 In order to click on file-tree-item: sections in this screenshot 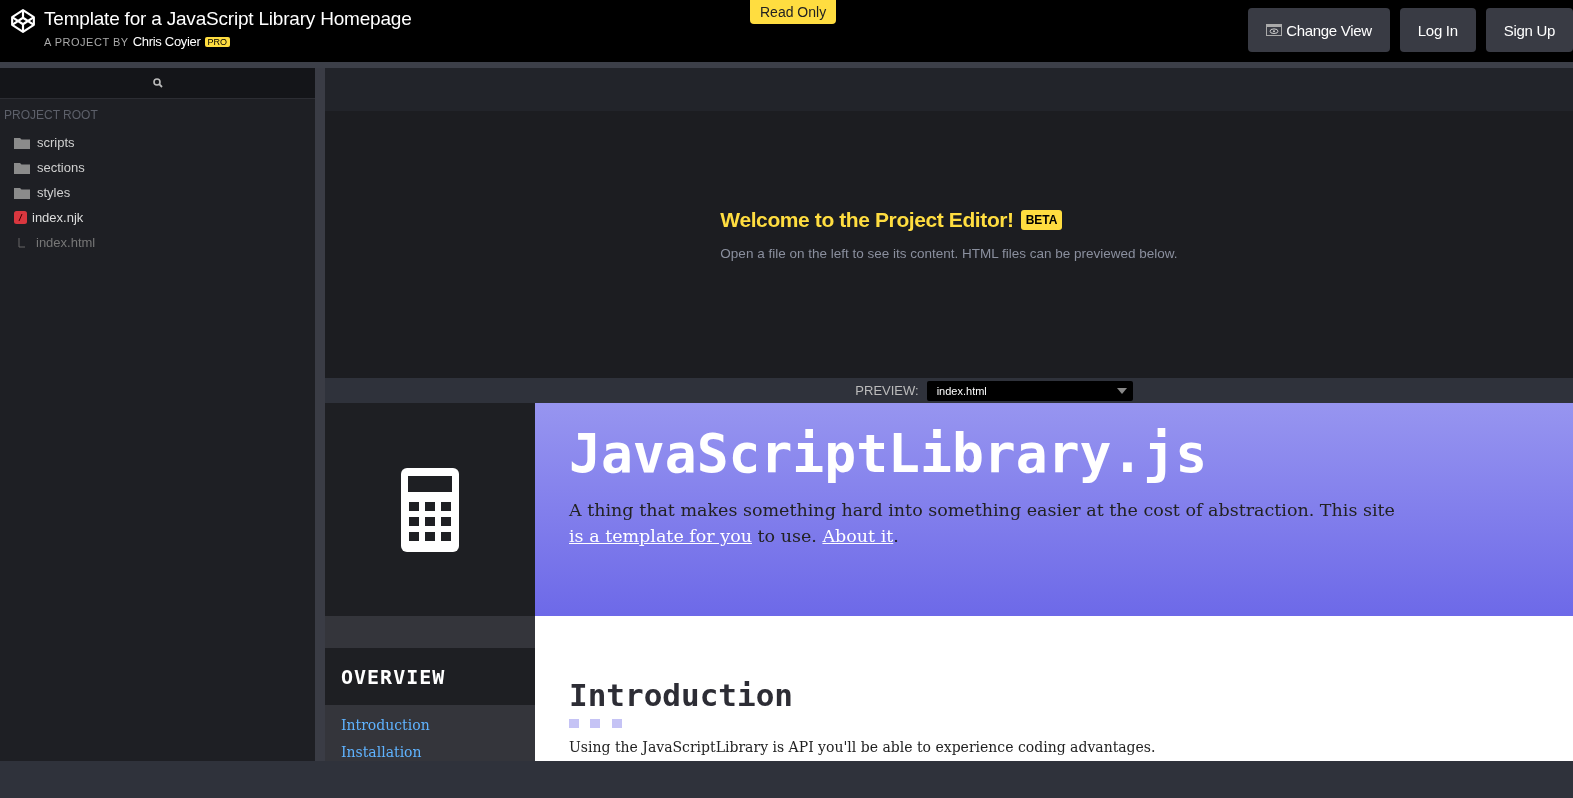, I will do `click(157, 167)`.